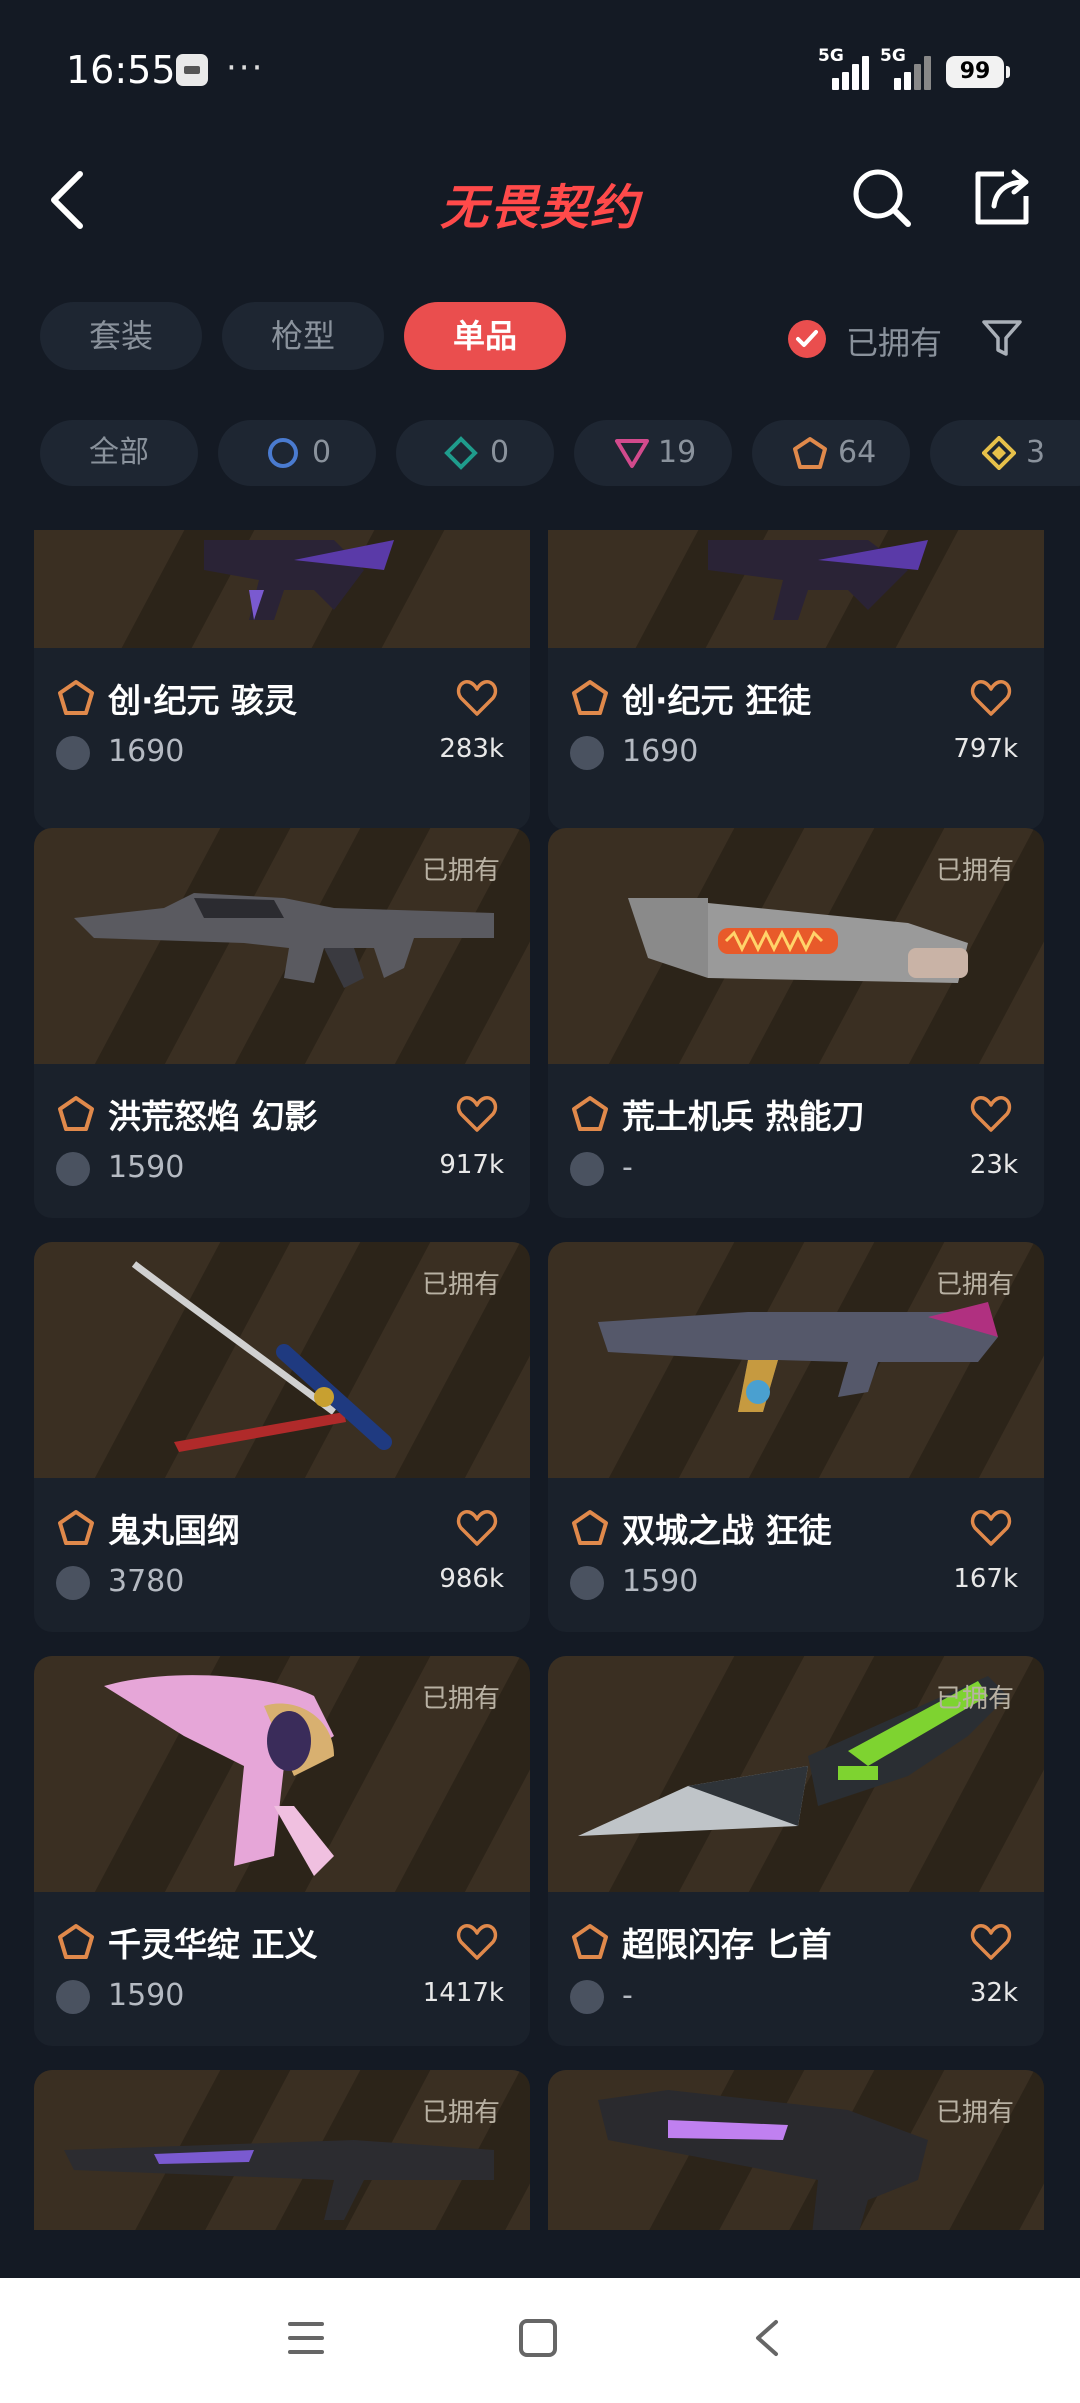 The height and width of the screenshot is (2403, 1080). I want to click on chip-all-label: 全部, so click(119, 452).